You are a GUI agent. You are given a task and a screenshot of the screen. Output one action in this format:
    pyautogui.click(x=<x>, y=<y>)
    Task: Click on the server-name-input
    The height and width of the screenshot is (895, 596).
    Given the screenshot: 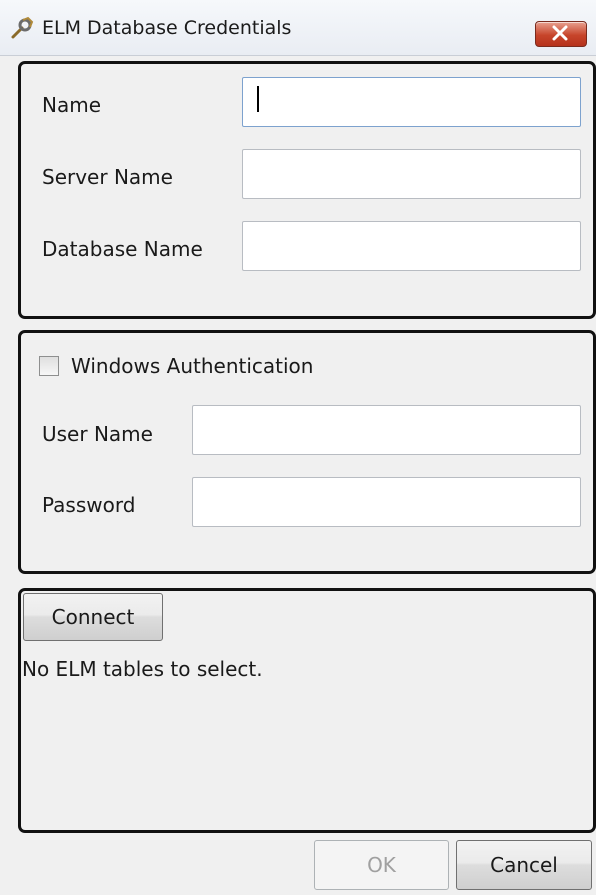 What is the action you would take?
    pyautogui.click(x=411, y=174)
    